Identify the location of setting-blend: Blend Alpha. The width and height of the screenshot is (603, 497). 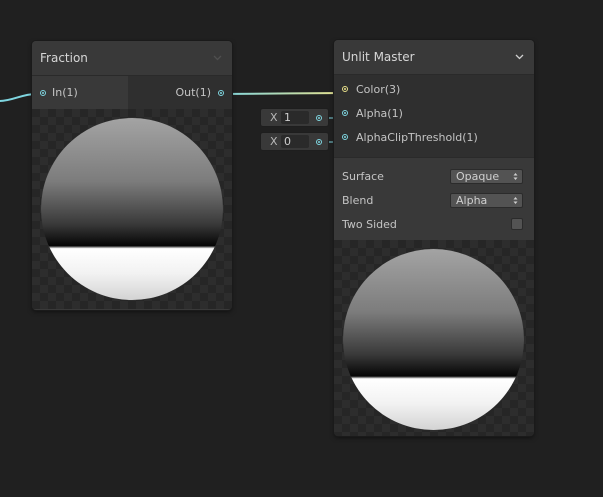
(434, 200).